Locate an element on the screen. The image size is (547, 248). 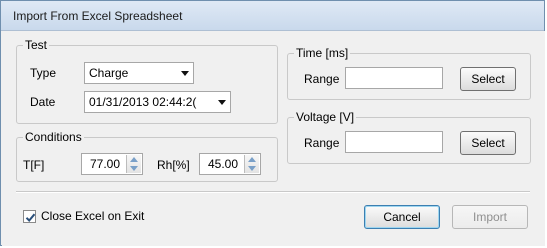
date-picker: 01/31/2013 02:44:2( is located at coordinates (157, 102).